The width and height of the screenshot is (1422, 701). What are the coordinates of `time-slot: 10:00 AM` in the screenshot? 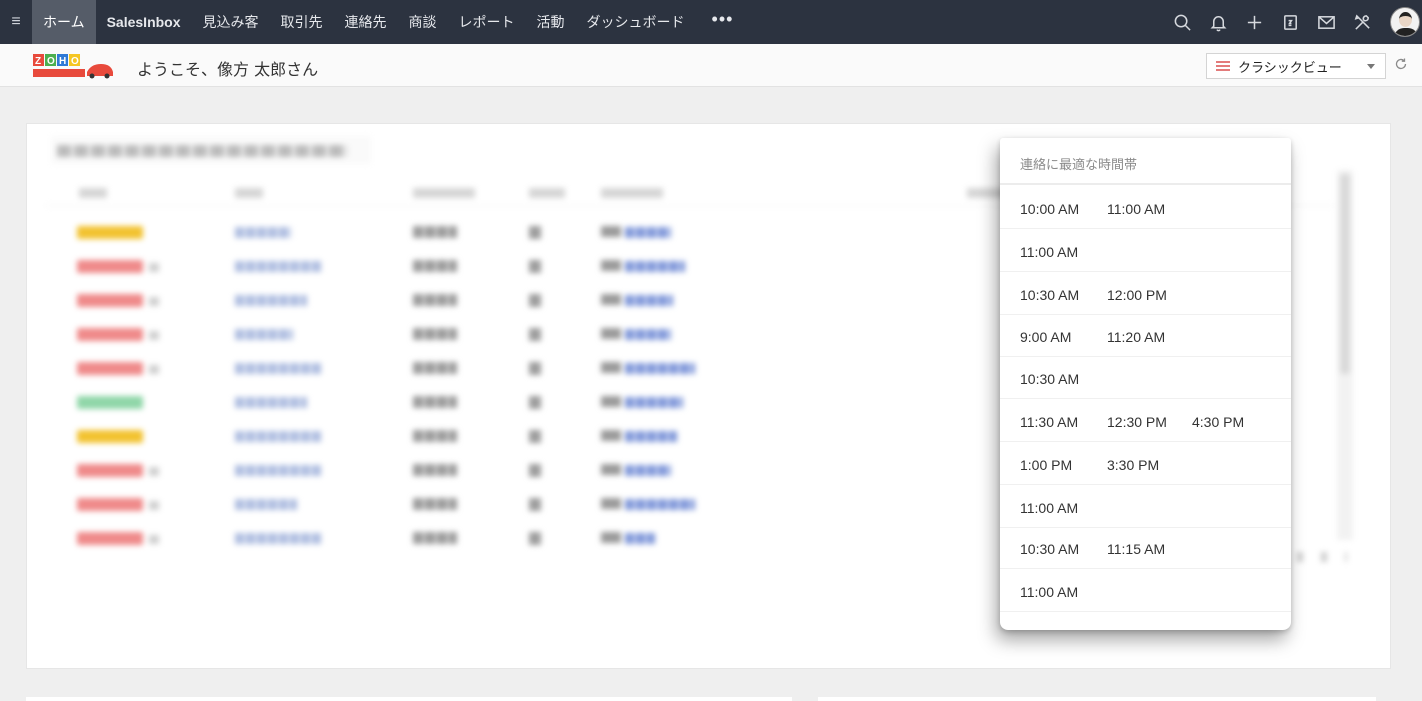 It's located at (1050, 209).